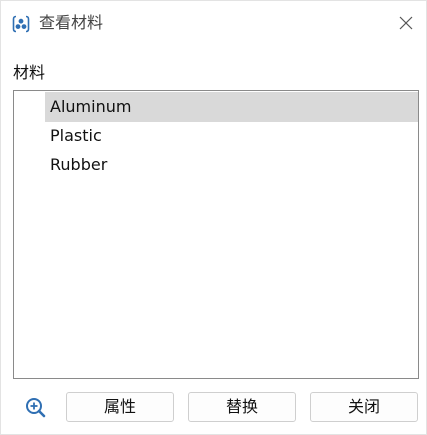 This screenshot has height=435, width=427. I want to click on zoom-in-icon, so click(36, 408).